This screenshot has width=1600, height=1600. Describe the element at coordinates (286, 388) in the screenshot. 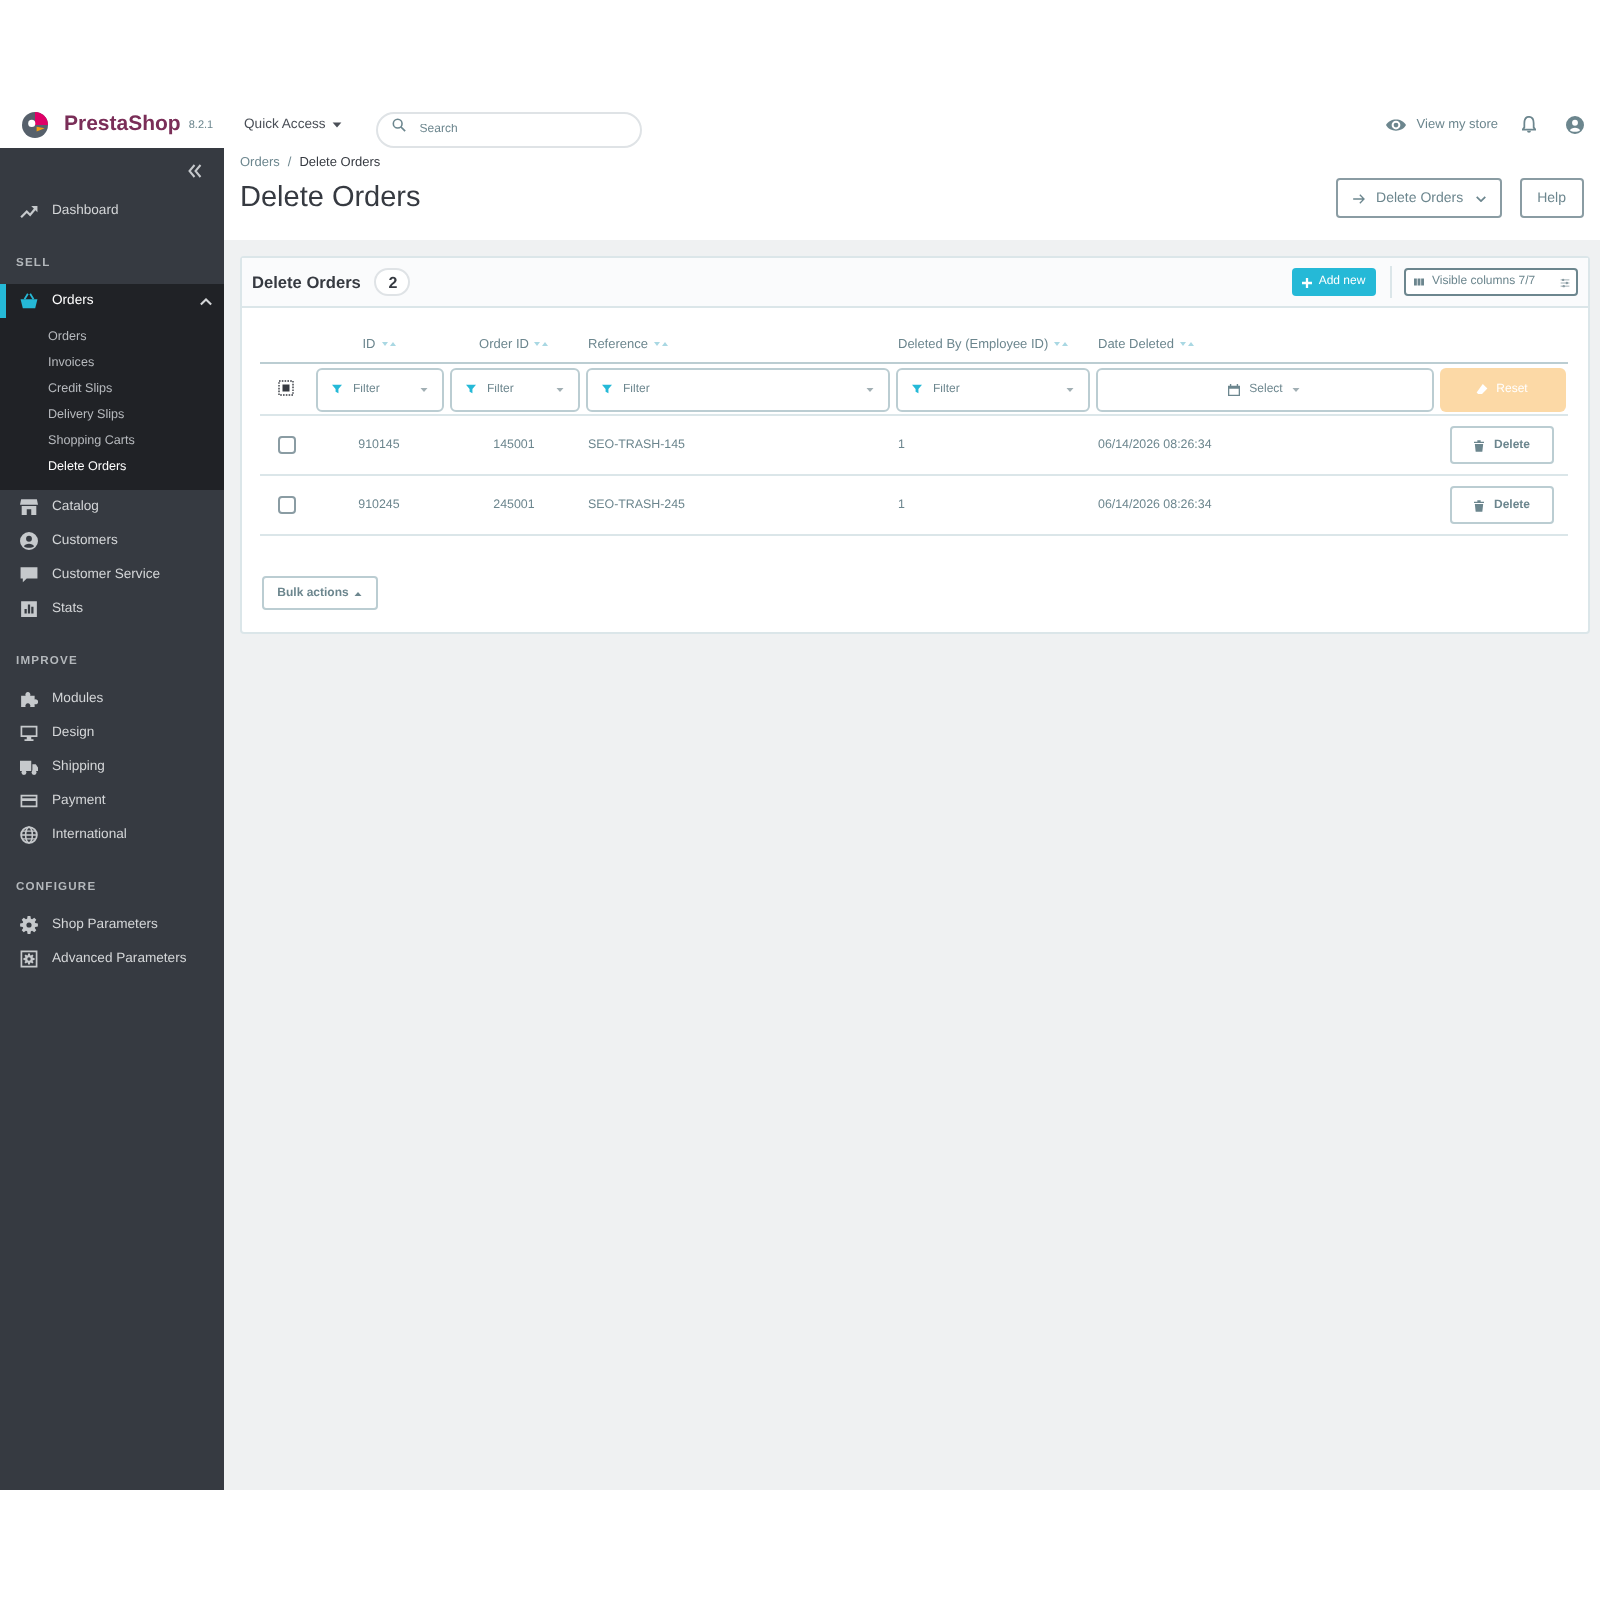

I see `select-all-icon` at that location.